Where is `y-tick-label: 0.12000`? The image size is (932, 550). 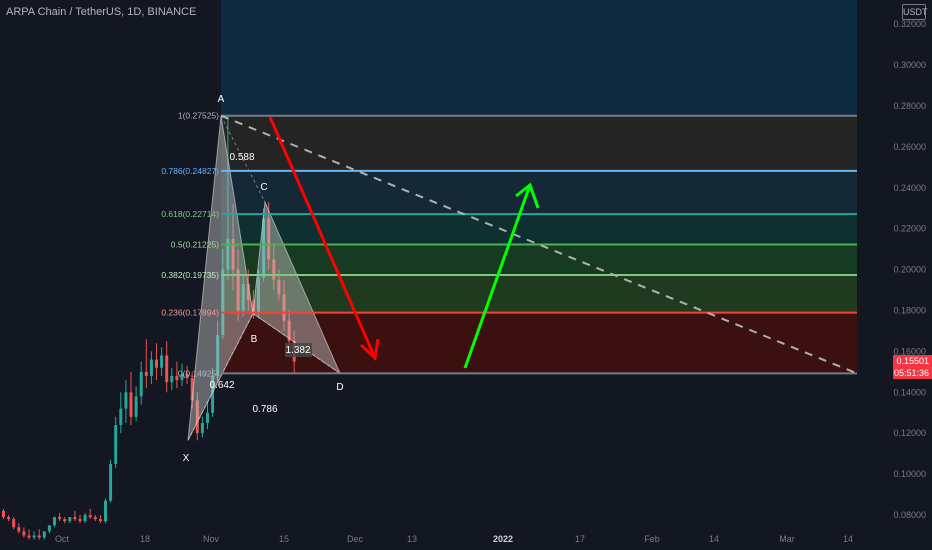
y-tick-label: 0.12000 is located at coordinates (909, 433).